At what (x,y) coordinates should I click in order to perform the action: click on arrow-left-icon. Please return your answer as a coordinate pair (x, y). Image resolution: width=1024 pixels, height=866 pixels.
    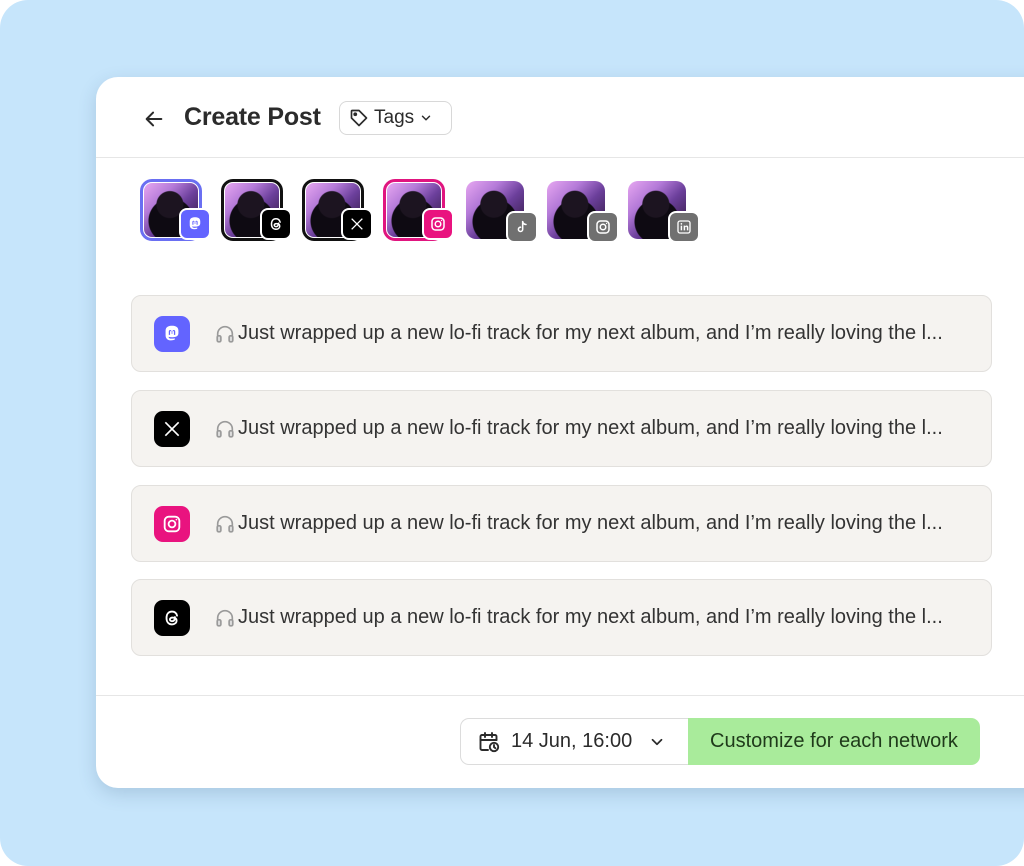
    Looking at the image, I should click on (154, 119).